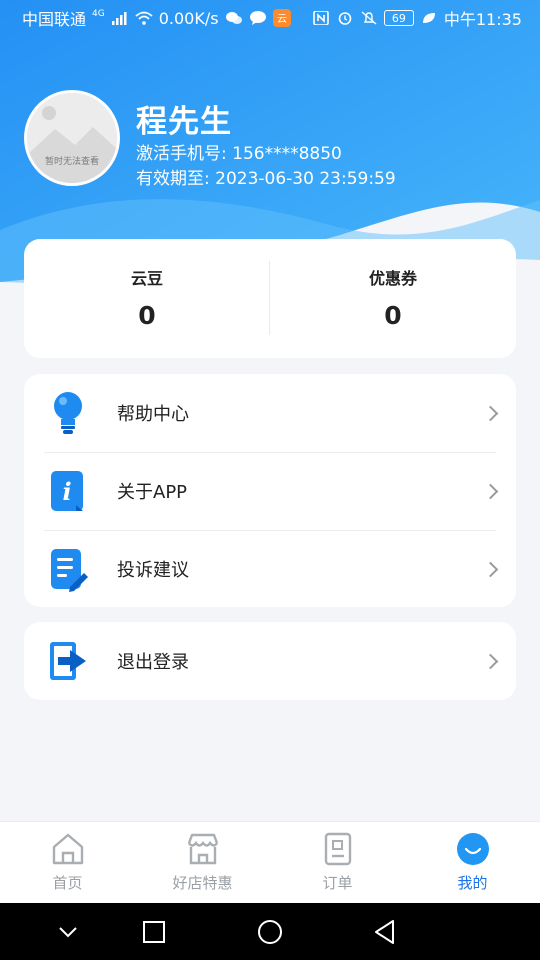  Describe the element at coordinates (392, 278) in the screenshot. I see `stat-label: 优惠券` at that location.